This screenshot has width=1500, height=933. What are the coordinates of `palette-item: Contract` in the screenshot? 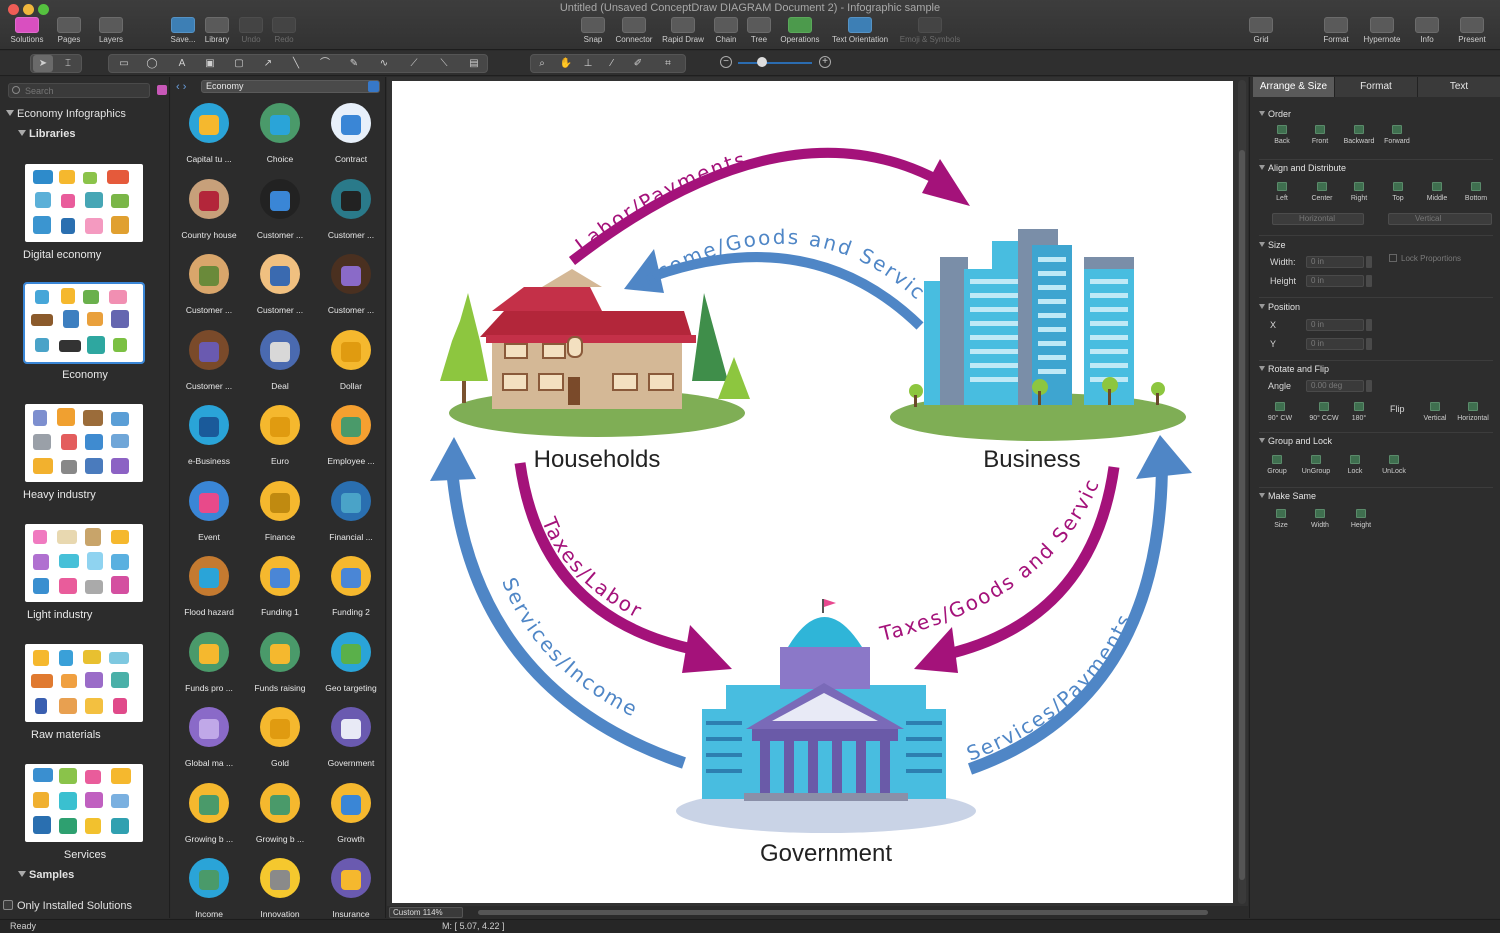 It's located at (351, 131).